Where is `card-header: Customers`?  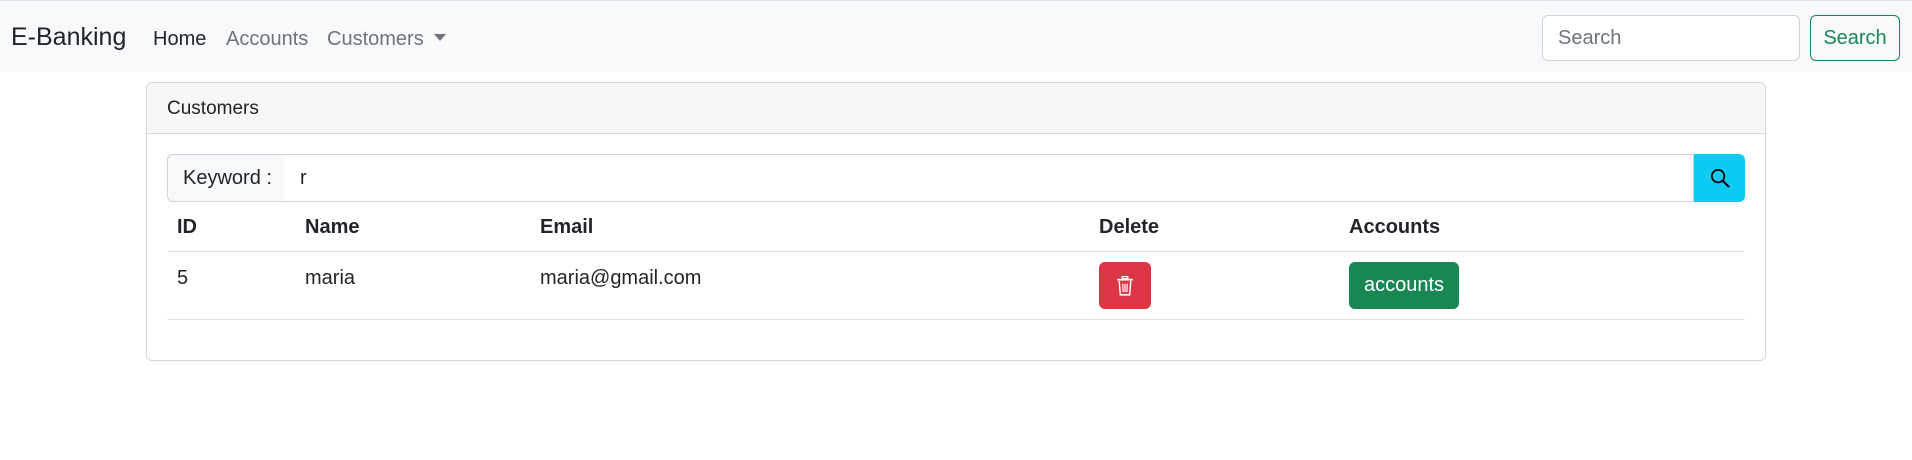
card-header: Customers is located at coordinates (956, 108).